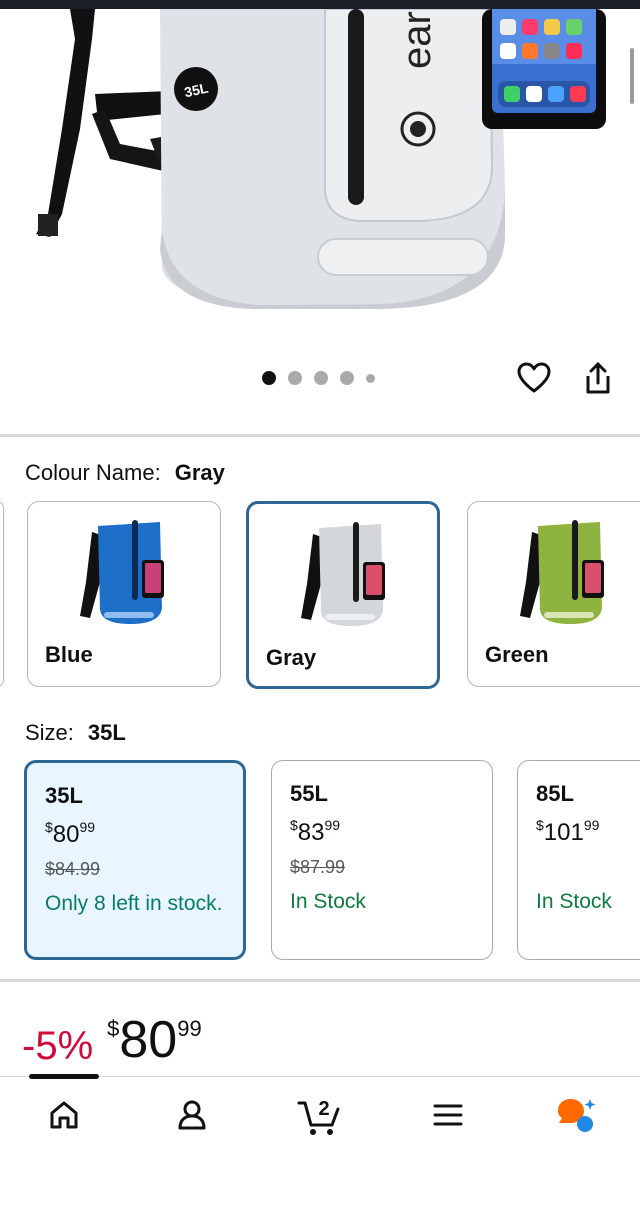 Image resolution: width=640 pixels, height=1206 pixels. What do you see at coordinates (93, 472) in the screenshot?
I see `colour-label: Colour Name:` at bounding box center [93, 472].